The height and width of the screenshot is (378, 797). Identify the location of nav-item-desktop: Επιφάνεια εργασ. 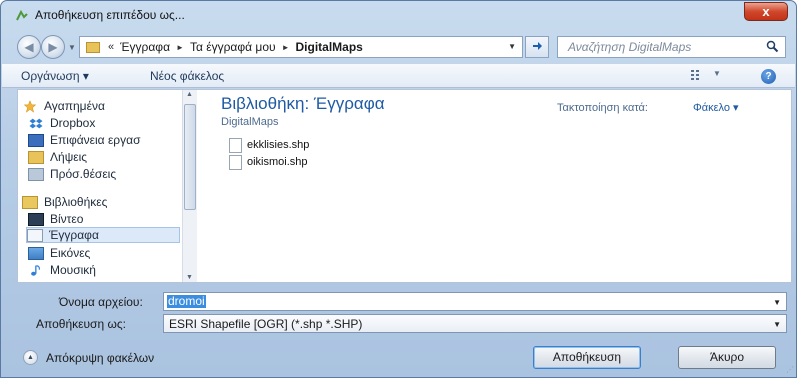
(84, 140).